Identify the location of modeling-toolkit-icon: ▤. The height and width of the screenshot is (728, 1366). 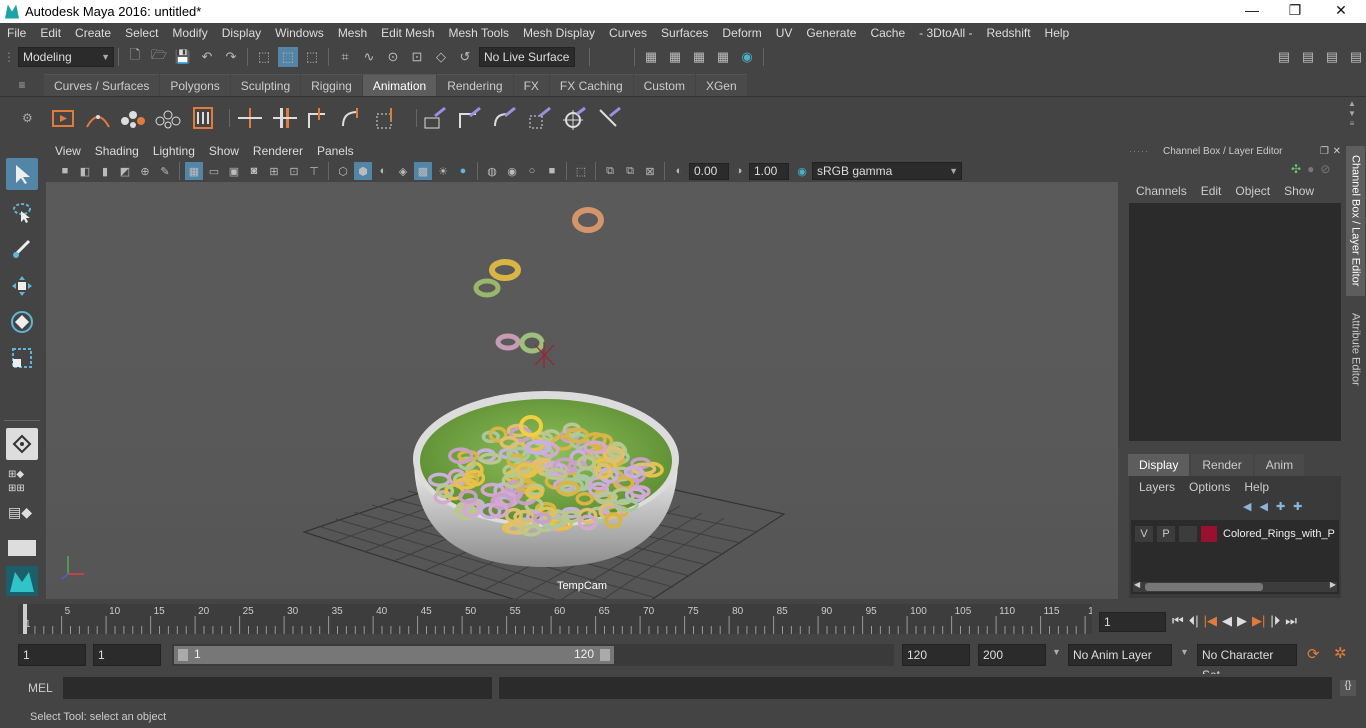
(1284, 57).